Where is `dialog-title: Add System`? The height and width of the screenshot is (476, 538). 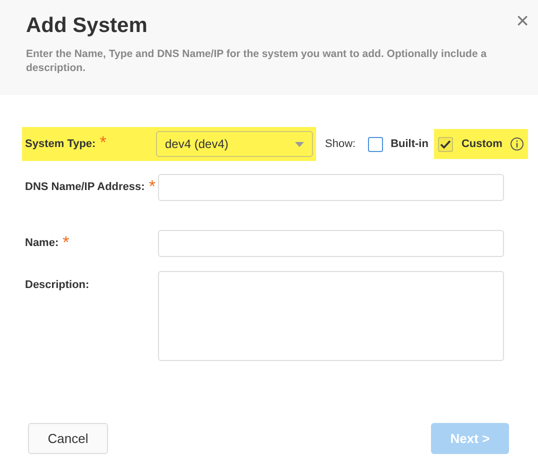
dialog-title: Add System is located at coordinates (87, 26).